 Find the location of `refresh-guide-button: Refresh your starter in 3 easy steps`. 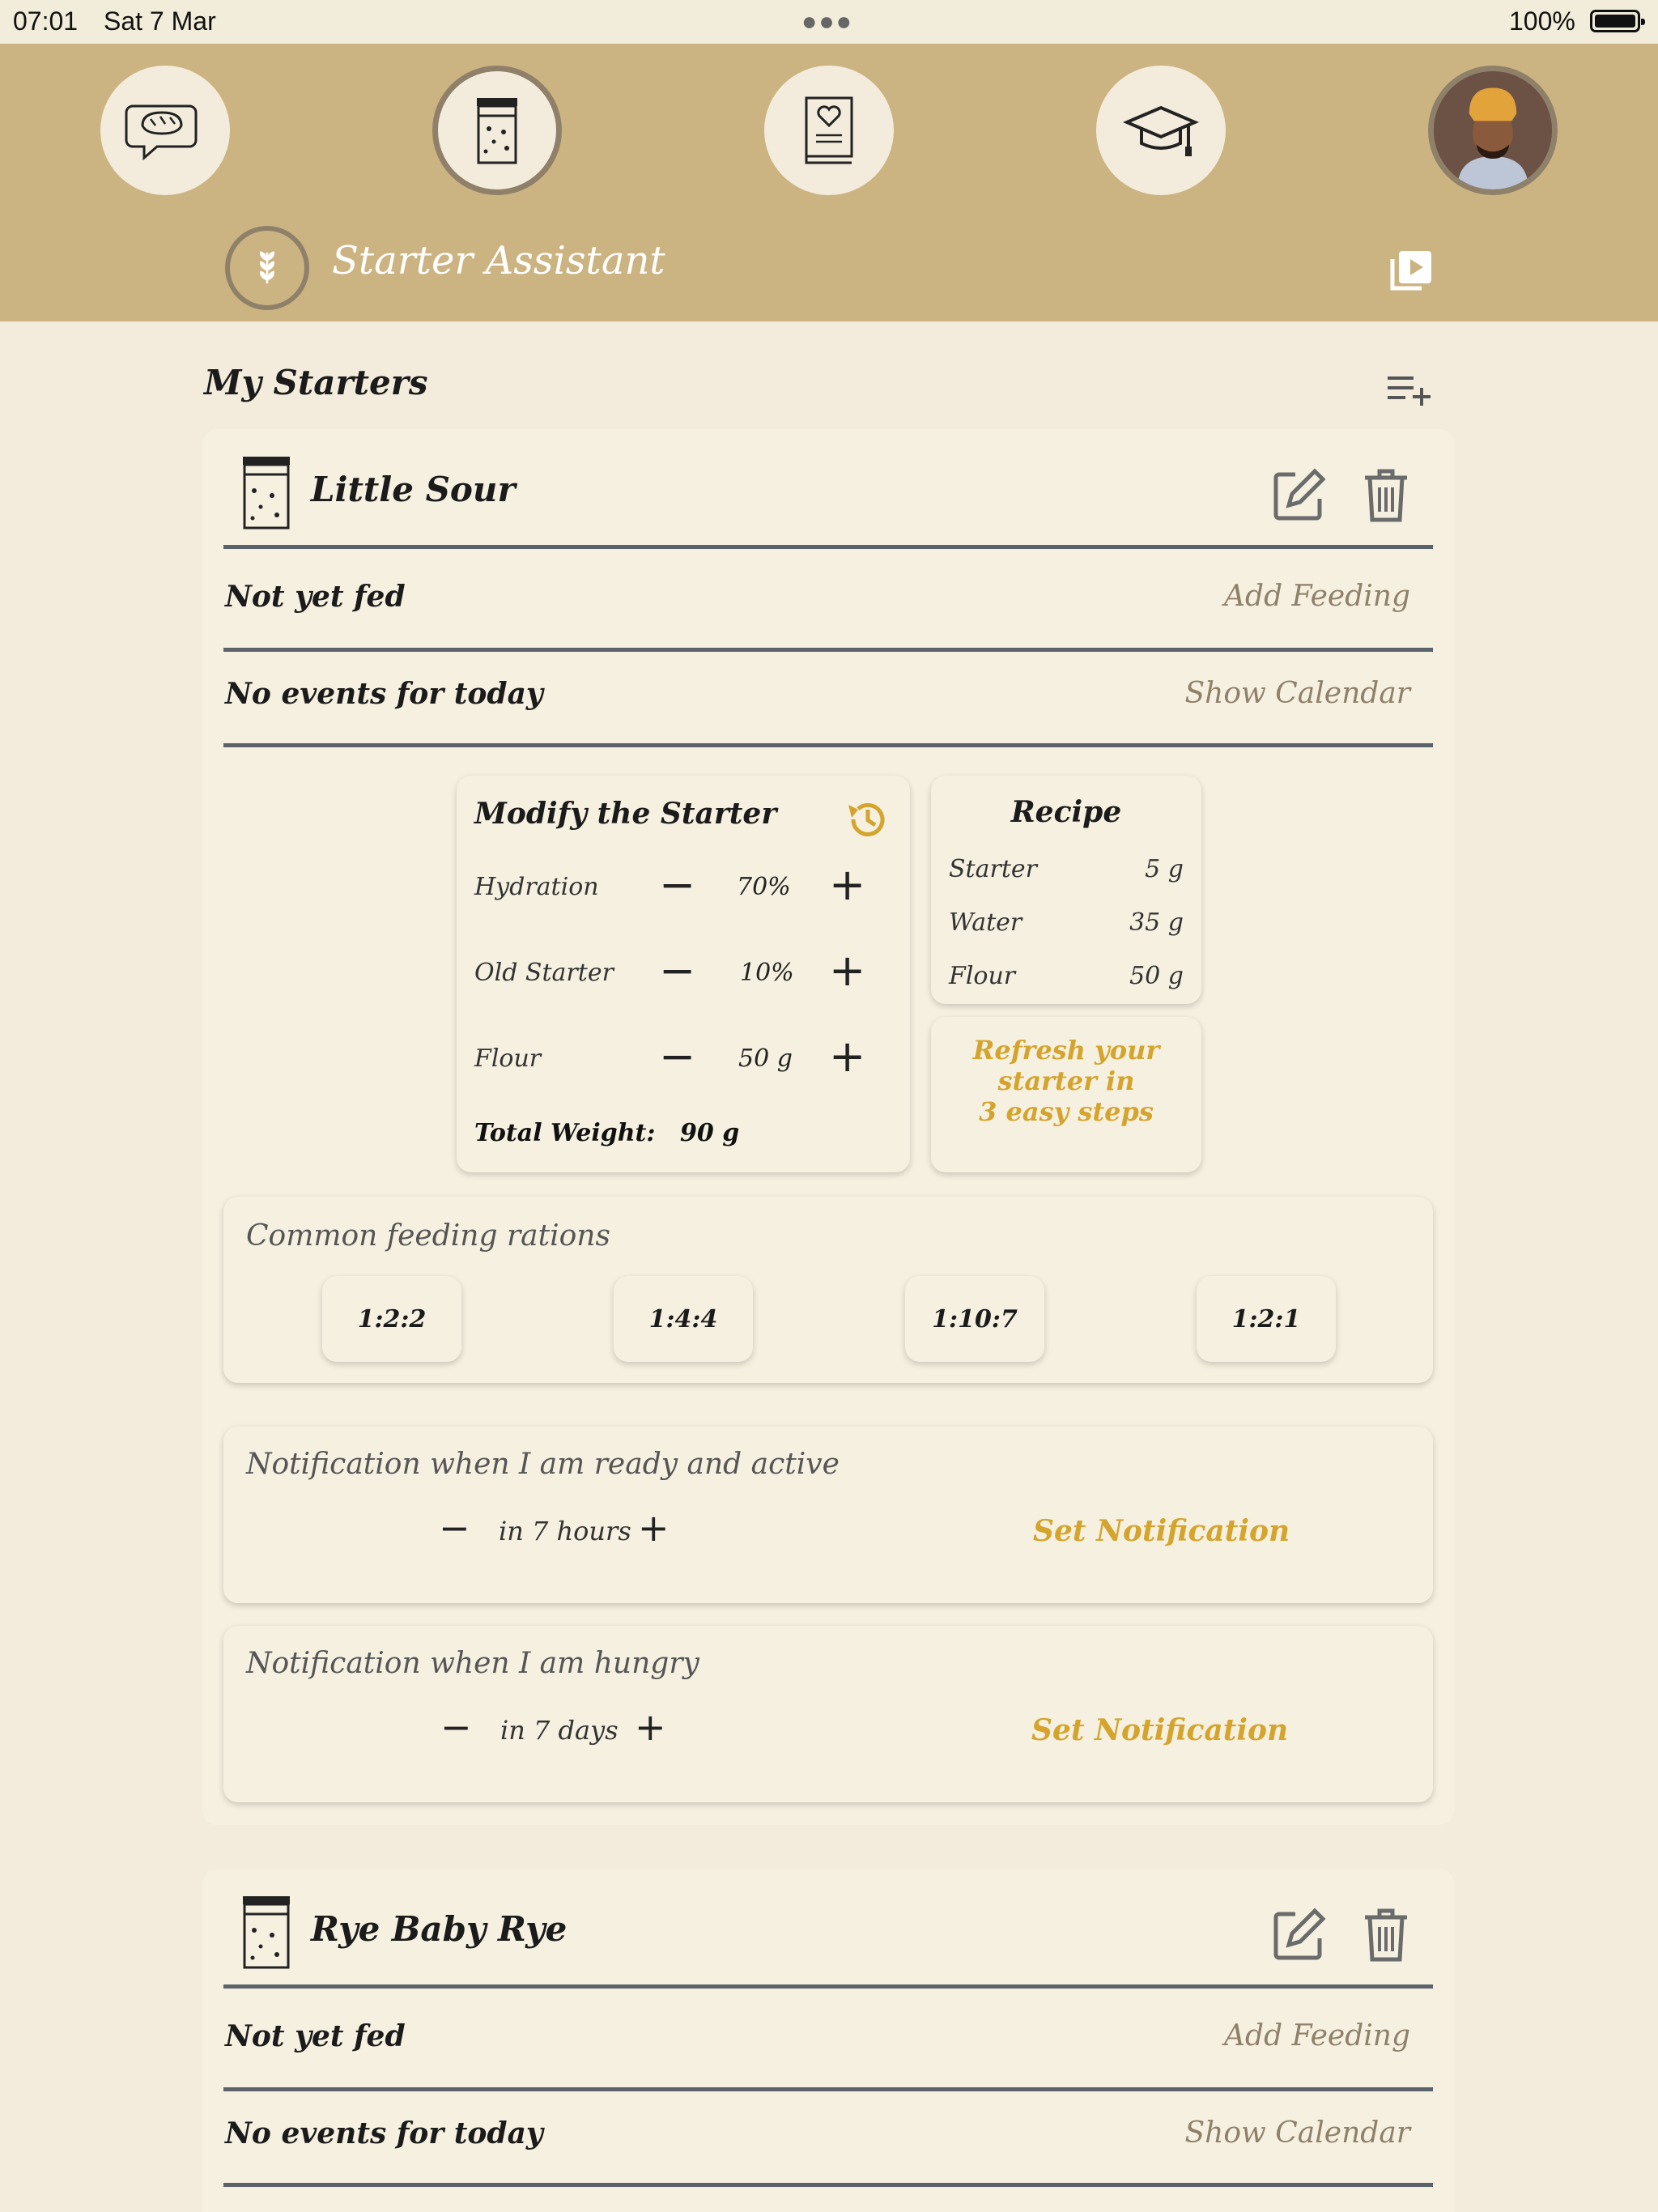

refresh-guide-button: Refresh your starter in 3 easy steps is located at coordinates (1066, 1095).